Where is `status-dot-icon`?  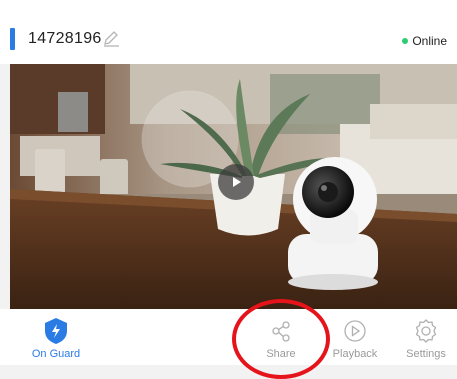
status-dot-icon is located at coordinates (405, 41).